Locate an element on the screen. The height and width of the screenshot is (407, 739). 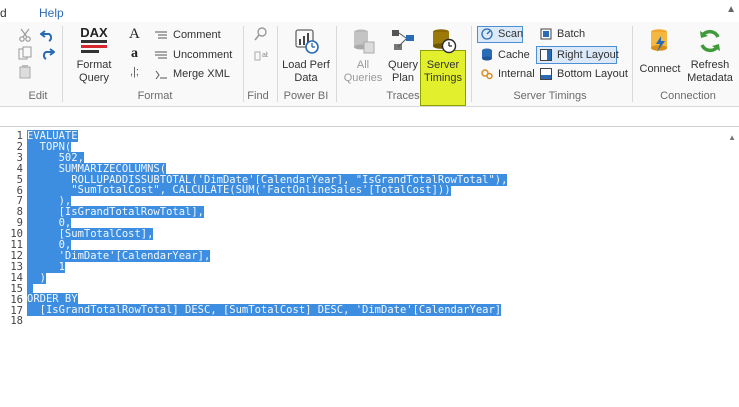
scan-icon is located at coordinates (487, 34).